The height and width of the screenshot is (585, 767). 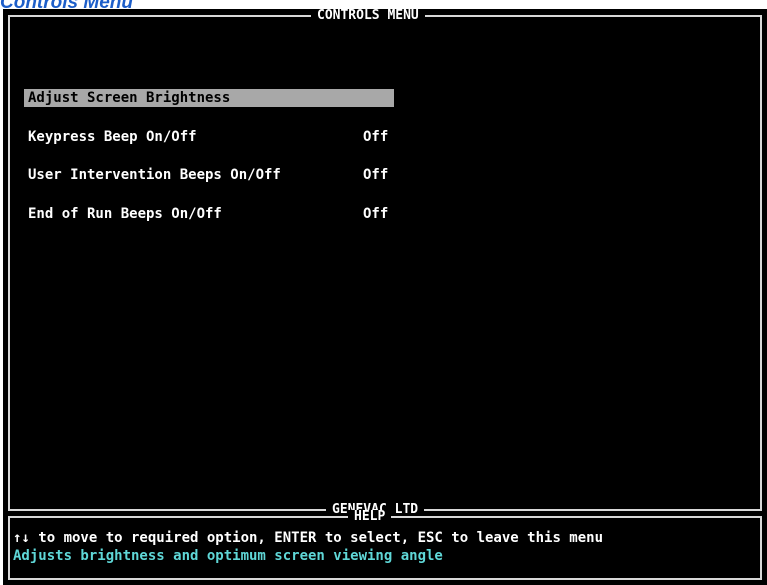 What do you see at coordinates (9, 263) in the screenshot?
I see `main-panel-border-left` at bounding box center [9, 263].